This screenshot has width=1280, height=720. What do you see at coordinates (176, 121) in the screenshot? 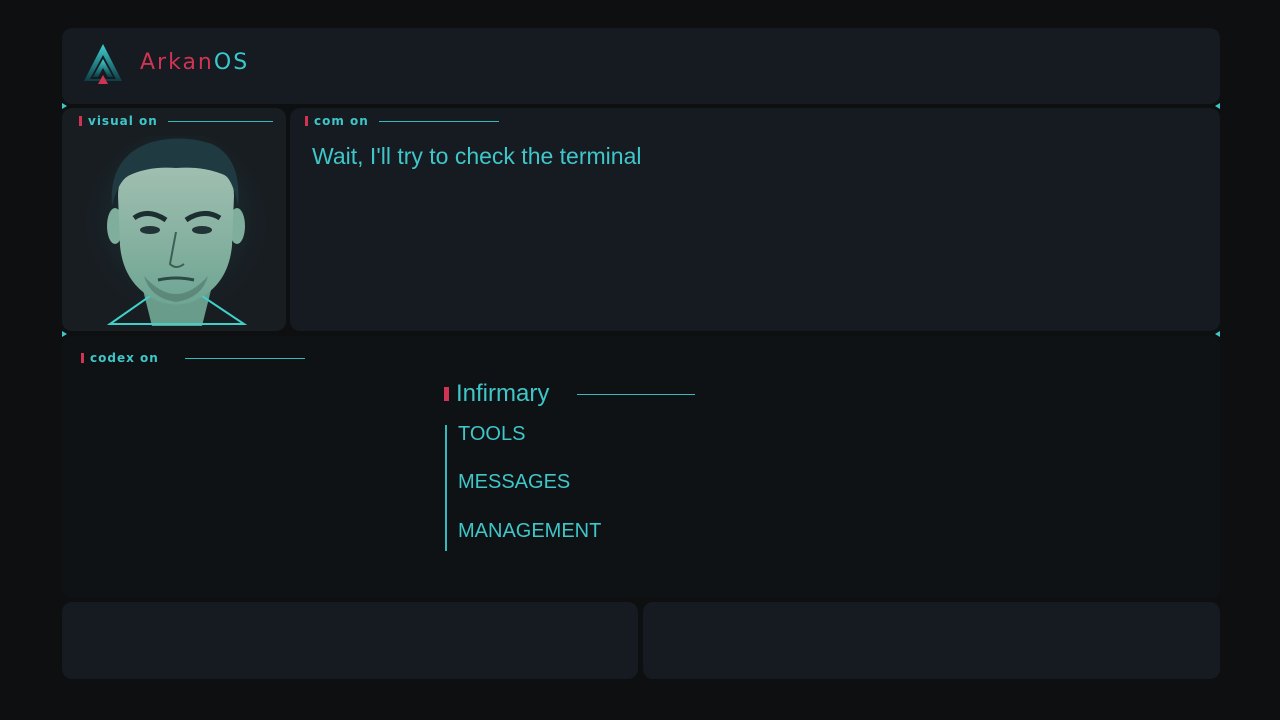
I see `visual-label: visual on` at bounding box center [176, 121].